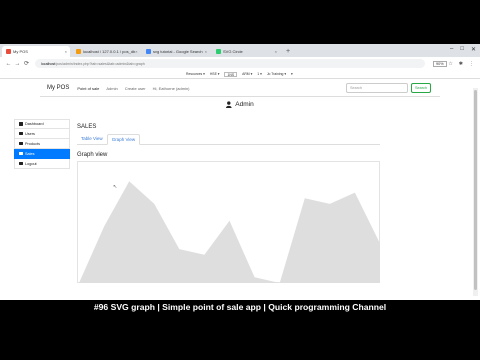 The height and width of the screenshot is (360, 480). Describe the element at coordinates (21, 153) in the screenshot. I see `sales-icon` at that location.